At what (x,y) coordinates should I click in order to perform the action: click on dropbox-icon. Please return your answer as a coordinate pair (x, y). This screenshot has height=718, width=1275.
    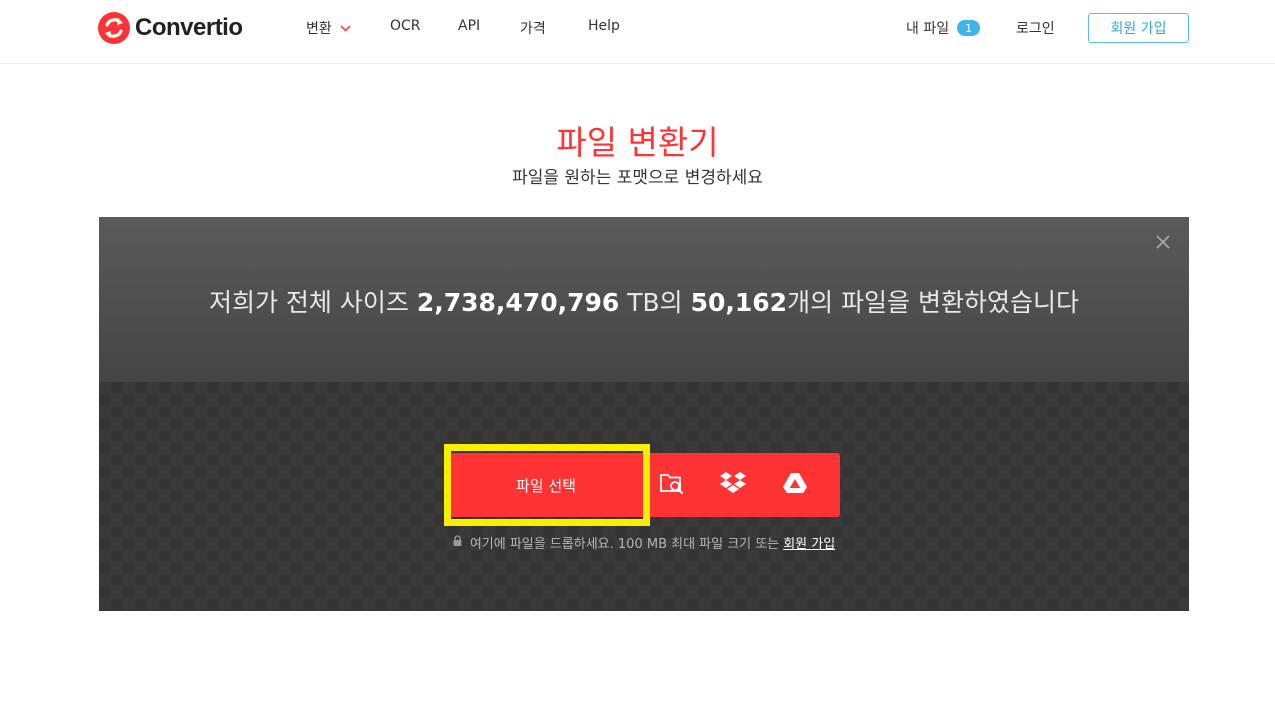
    Looking at the image, I should click on (733, 485).